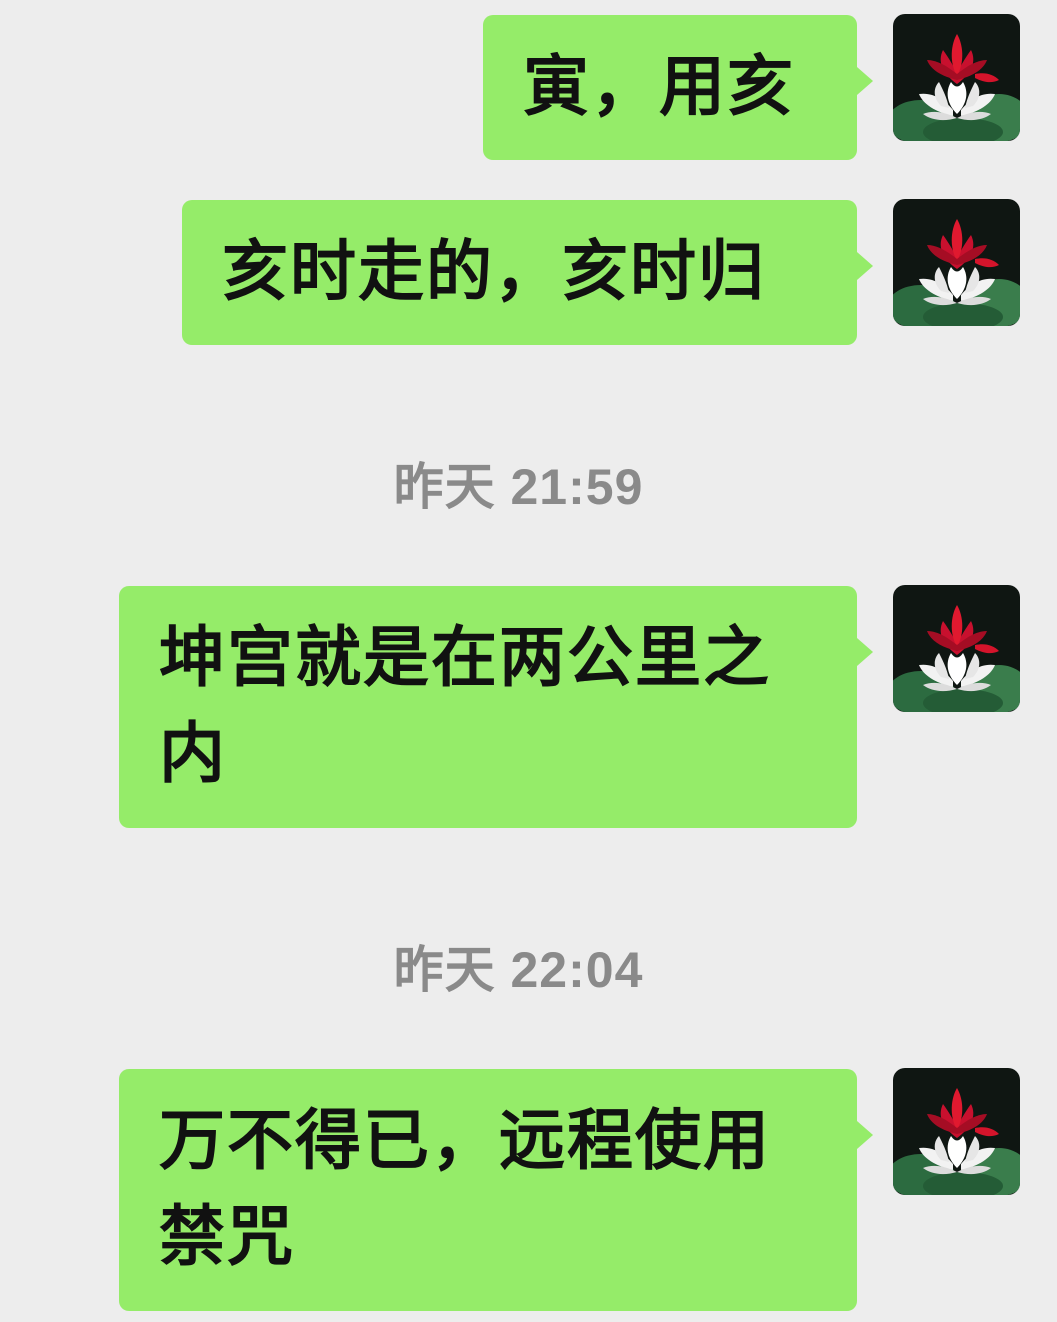 The width and height of the screenshot is (1057, 1322). What do you see at coordinates (659, 86) in the screenshot?
I see `message-text: 寅，用亥` at bounding box center [659, 86].